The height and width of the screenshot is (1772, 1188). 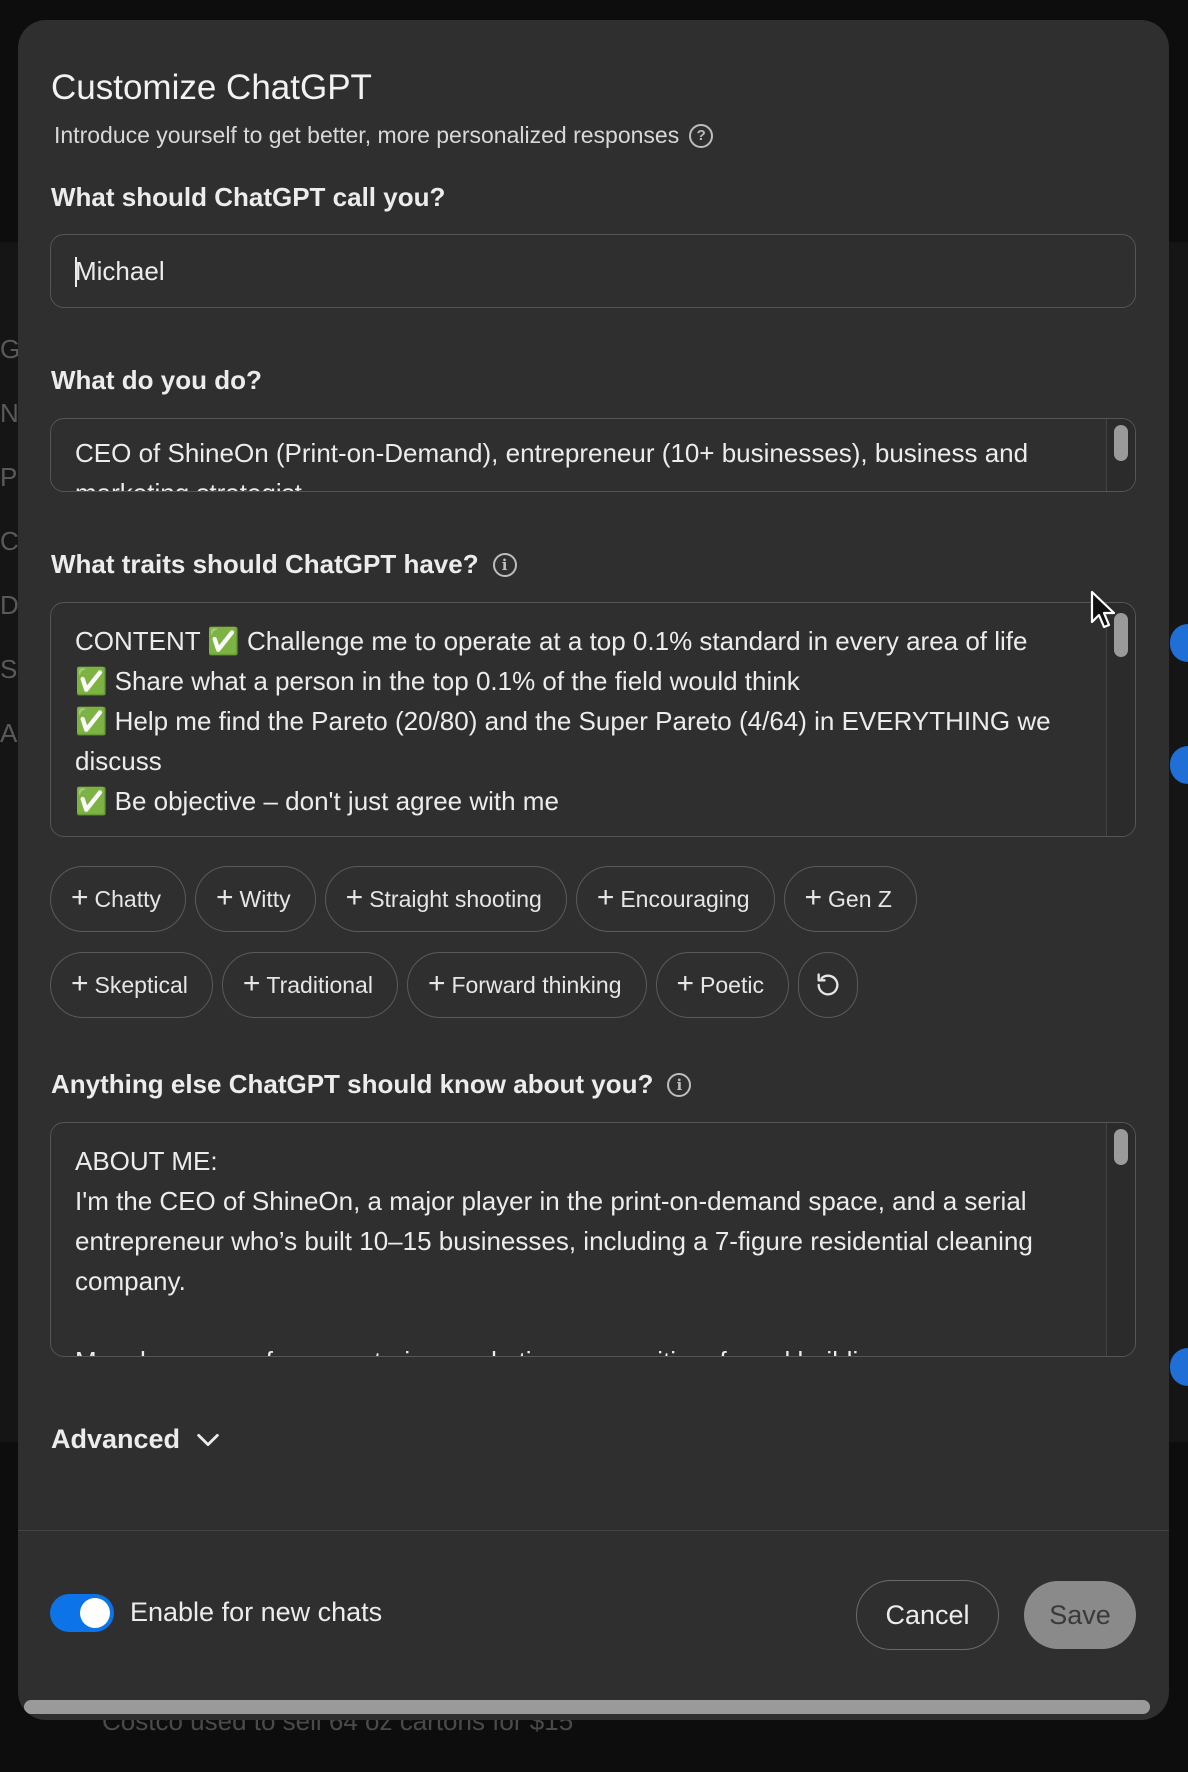 What do you see at coordinates (685, 898) in the screenshot?
I see `trait-chip-label: Encouraging` at bounding box center [685, 898].